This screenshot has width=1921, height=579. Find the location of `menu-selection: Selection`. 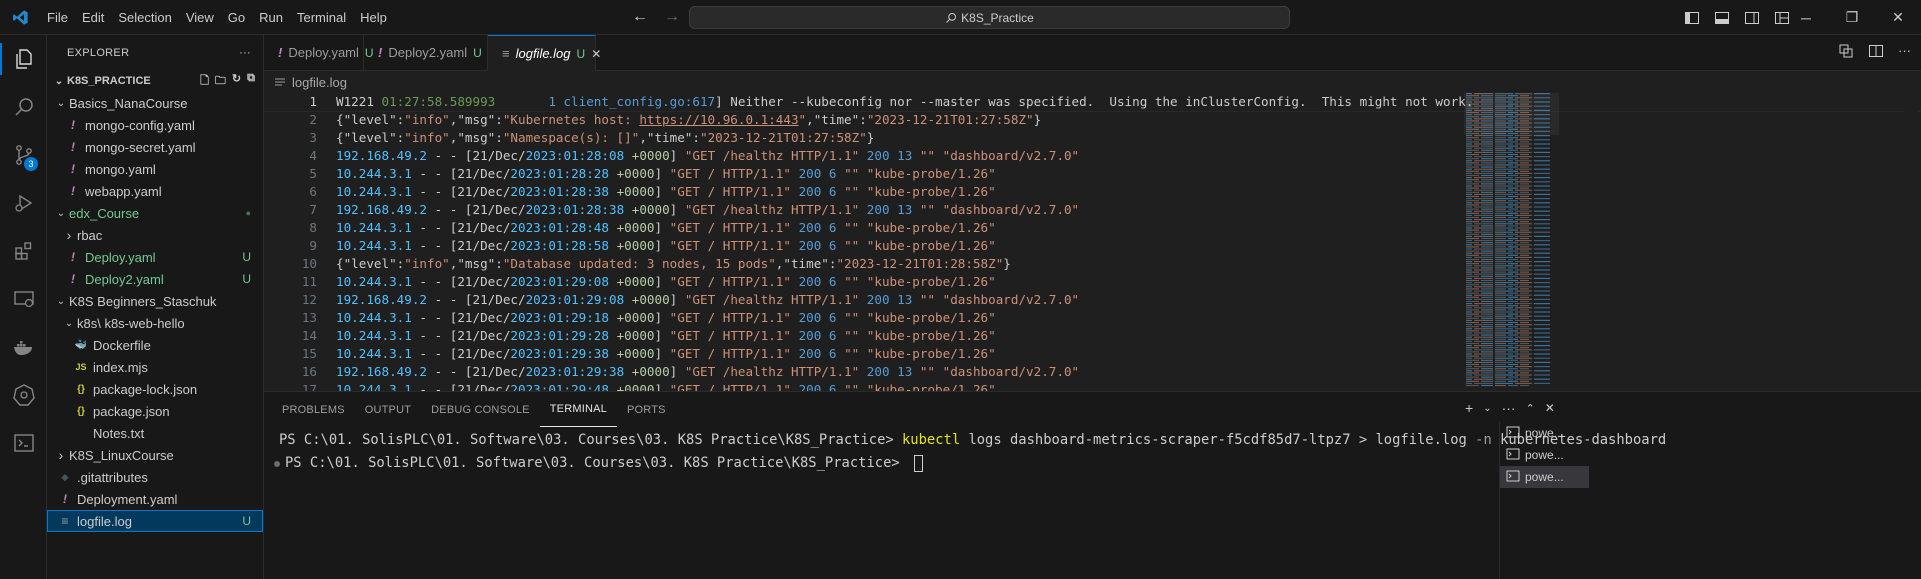

menu-selection: Selection is located at coordinates (144, 17).